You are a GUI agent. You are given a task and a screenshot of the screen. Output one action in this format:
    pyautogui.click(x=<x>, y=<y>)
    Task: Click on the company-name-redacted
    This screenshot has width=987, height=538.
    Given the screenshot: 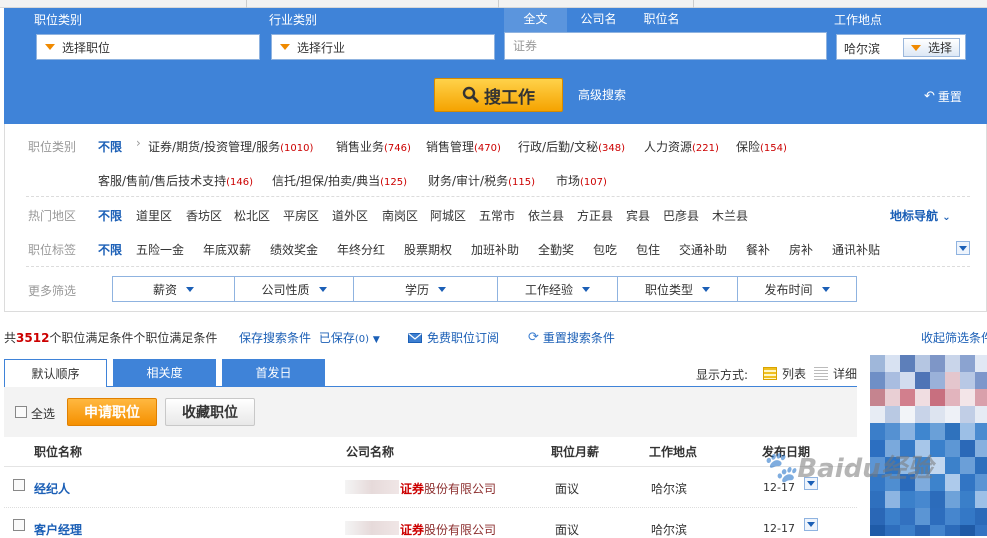 What is the action you would take?
    pyautogui.click(x=372, y=487)
    